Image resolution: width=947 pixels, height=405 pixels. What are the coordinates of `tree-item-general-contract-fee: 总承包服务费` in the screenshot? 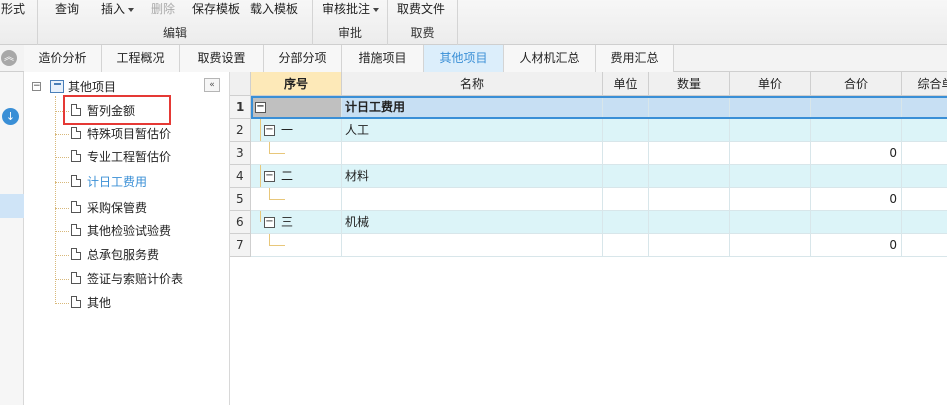 It's located at (123, 255).